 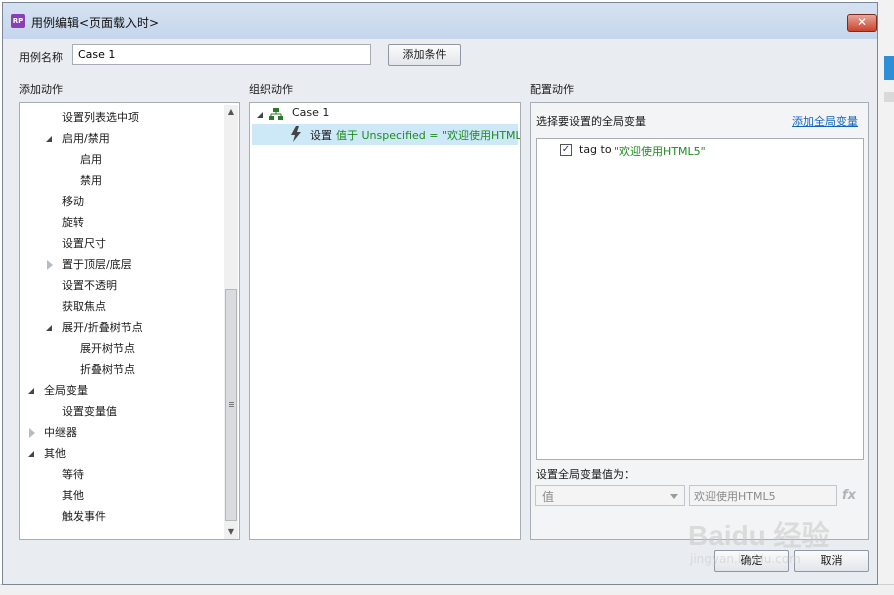 What do you see at coordinates (862, 23) in the screenshot?
I see `close-button: ✕` at bounding box center [862, 23].